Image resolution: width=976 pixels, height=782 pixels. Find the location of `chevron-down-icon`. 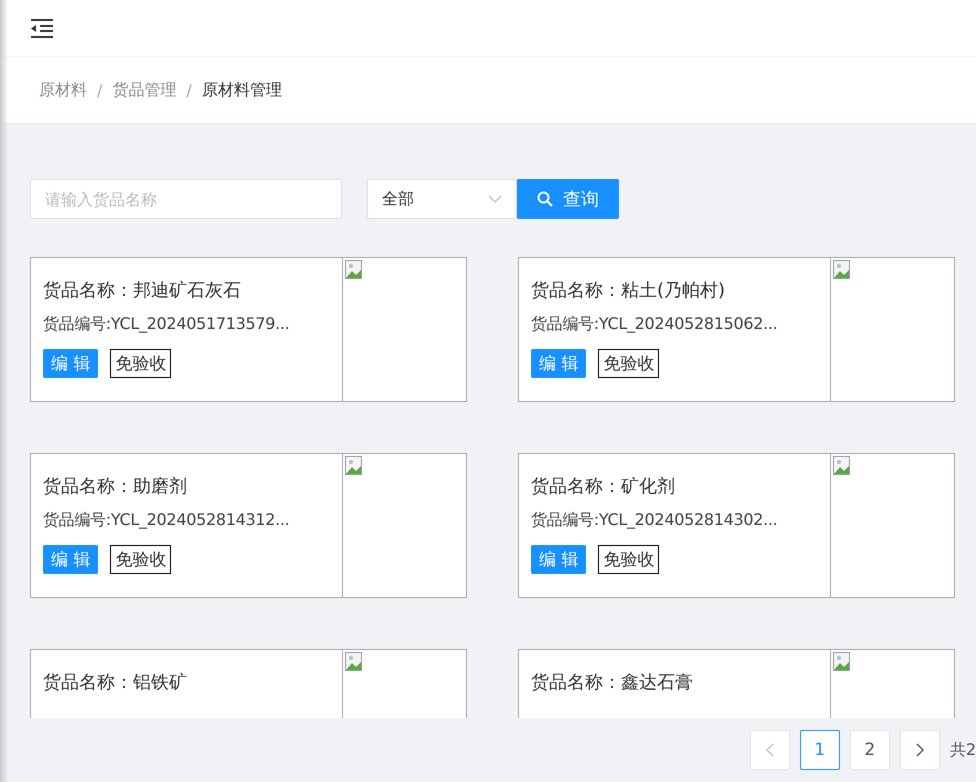

chevron-down-icon is located at coordinates (495, 199).